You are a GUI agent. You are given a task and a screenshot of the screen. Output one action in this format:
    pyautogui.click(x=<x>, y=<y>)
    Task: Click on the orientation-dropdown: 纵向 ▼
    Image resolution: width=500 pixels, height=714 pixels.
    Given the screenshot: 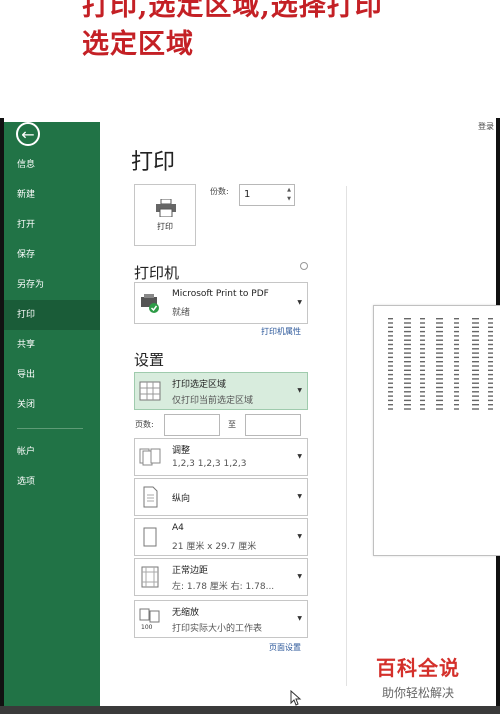 What is the action you would take?
    pyautogui.click(x=221, y=497)
    